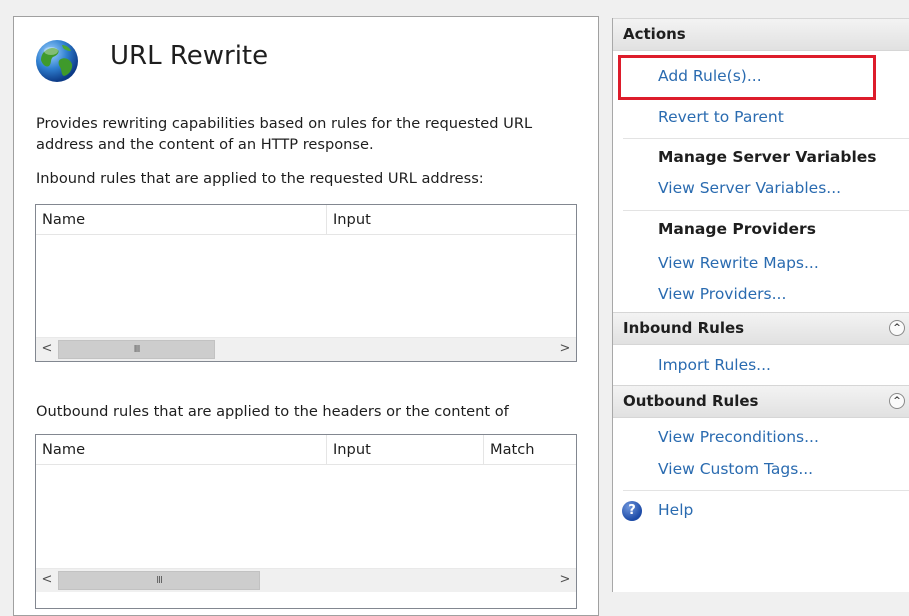  I want to click on manage-providers-heading: Manage Providers, so click(737, 229).